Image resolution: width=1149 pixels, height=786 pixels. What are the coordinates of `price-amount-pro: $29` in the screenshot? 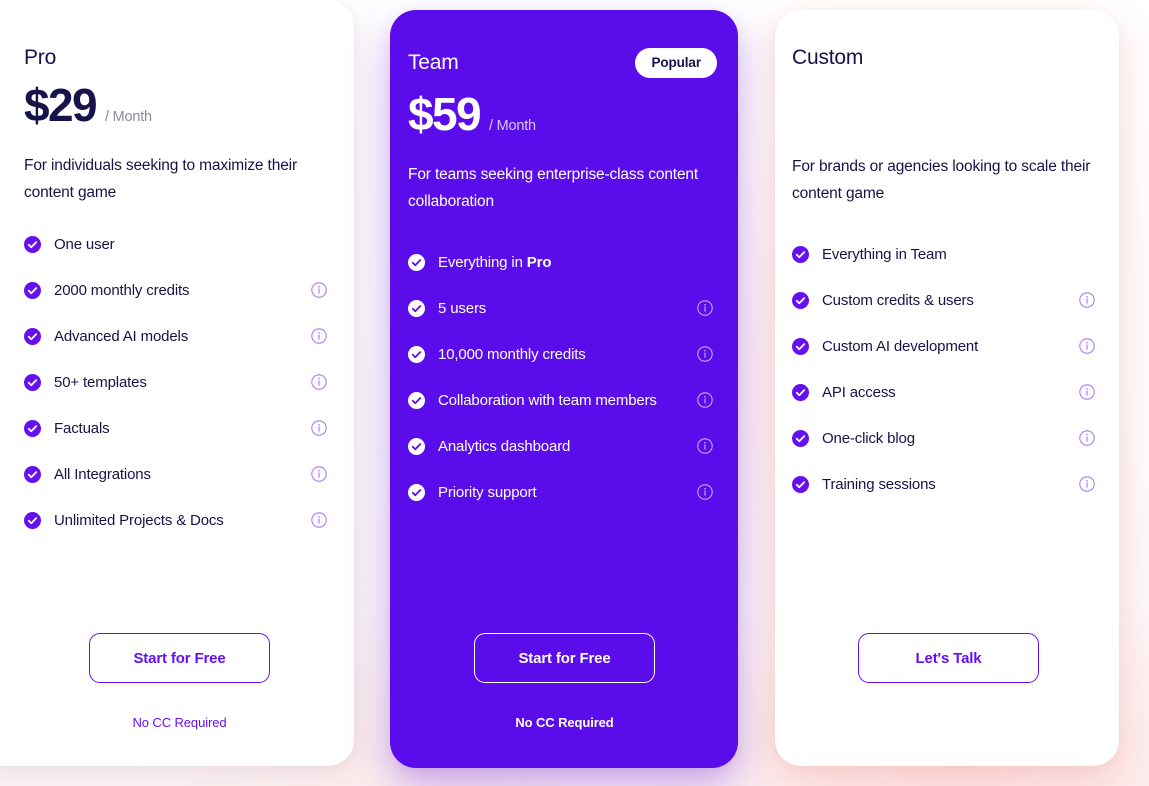 It's located at (61, 105).